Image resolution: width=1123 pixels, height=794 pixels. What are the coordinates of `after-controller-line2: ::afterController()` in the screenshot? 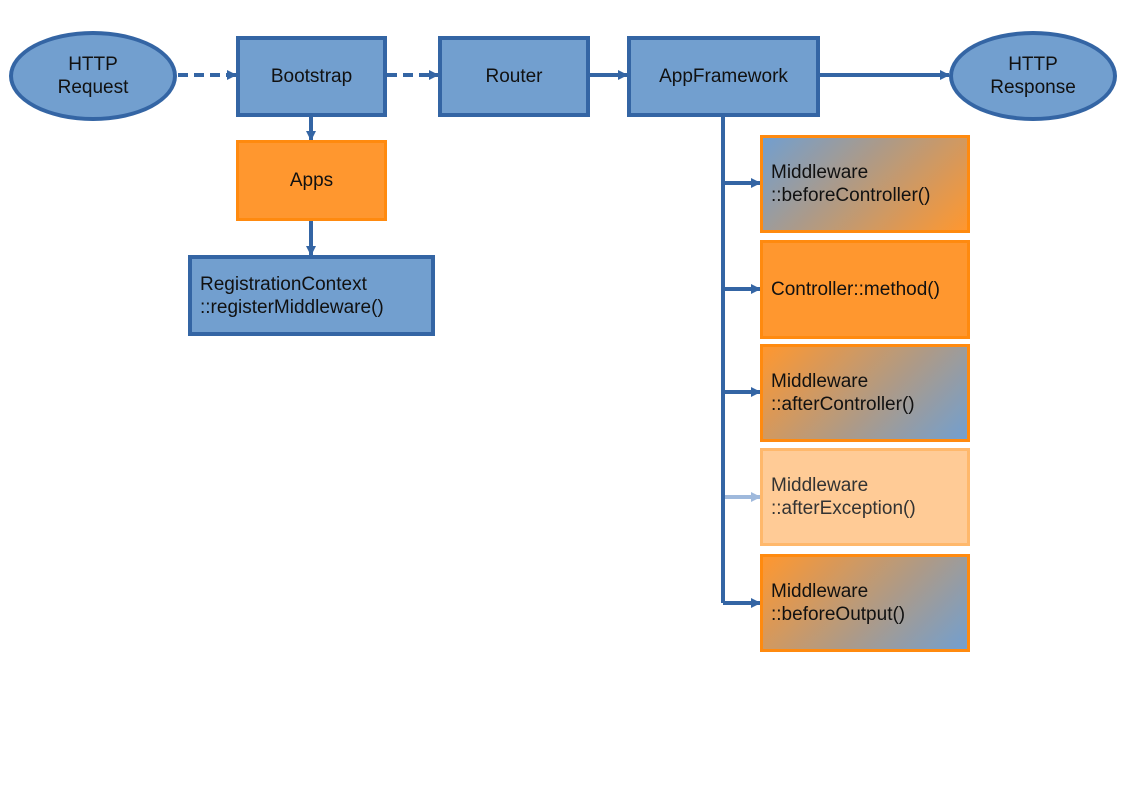 It's located at (843, 404).